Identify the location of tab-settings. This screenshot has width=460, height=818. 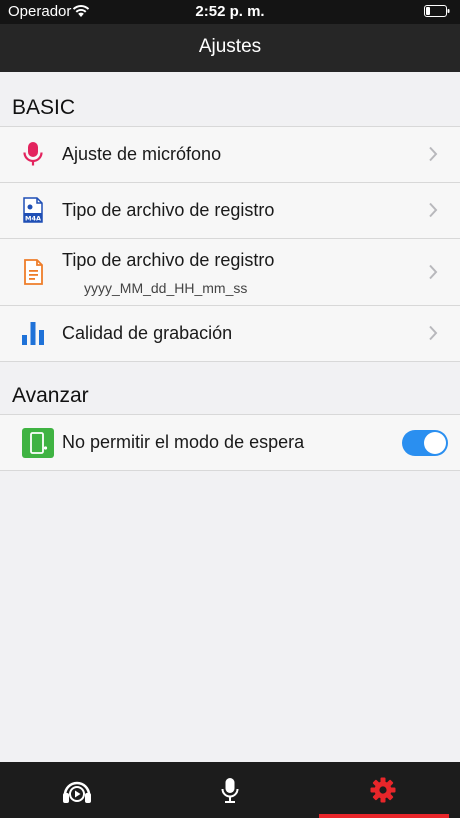
(382, 790).